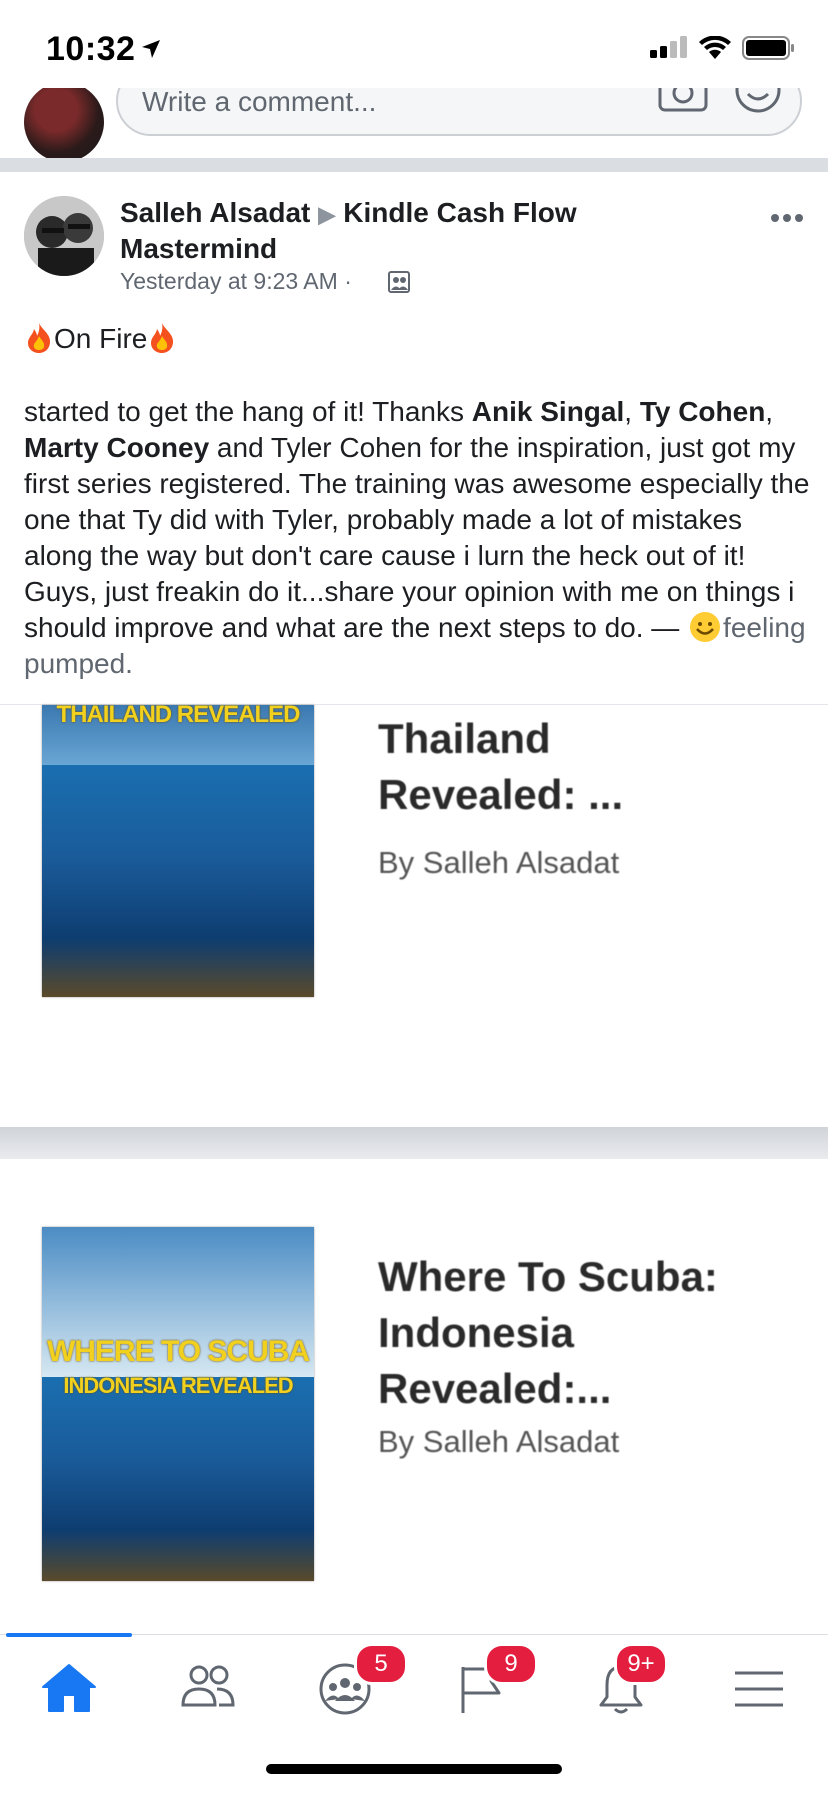 This screenshot has height=1793, width=828. I want to click on friends-icon, so click(208, 1686).